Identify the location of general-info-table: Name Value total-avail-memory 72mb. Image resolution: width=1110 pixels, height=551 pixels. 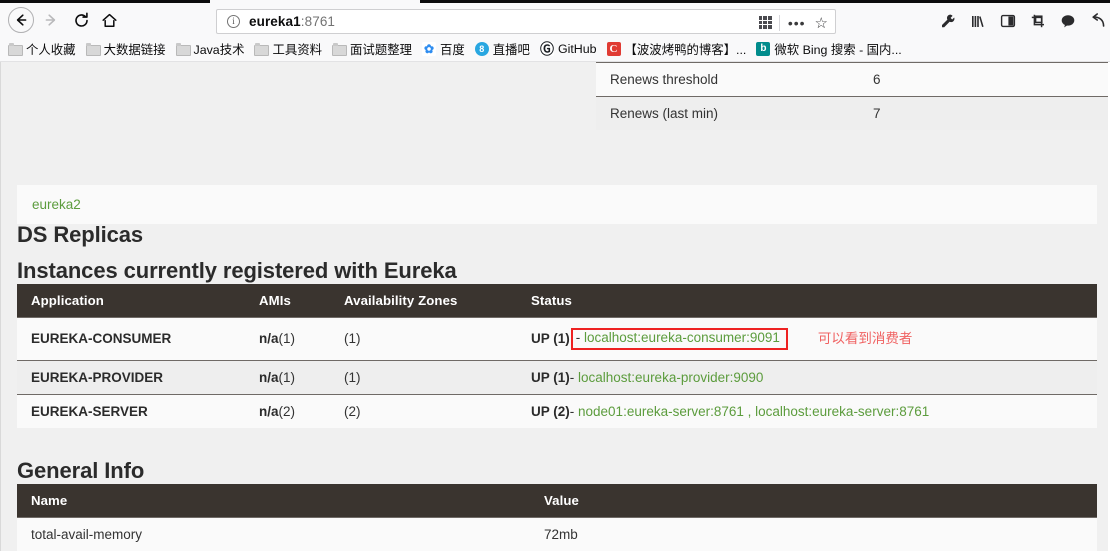
(557, 517).